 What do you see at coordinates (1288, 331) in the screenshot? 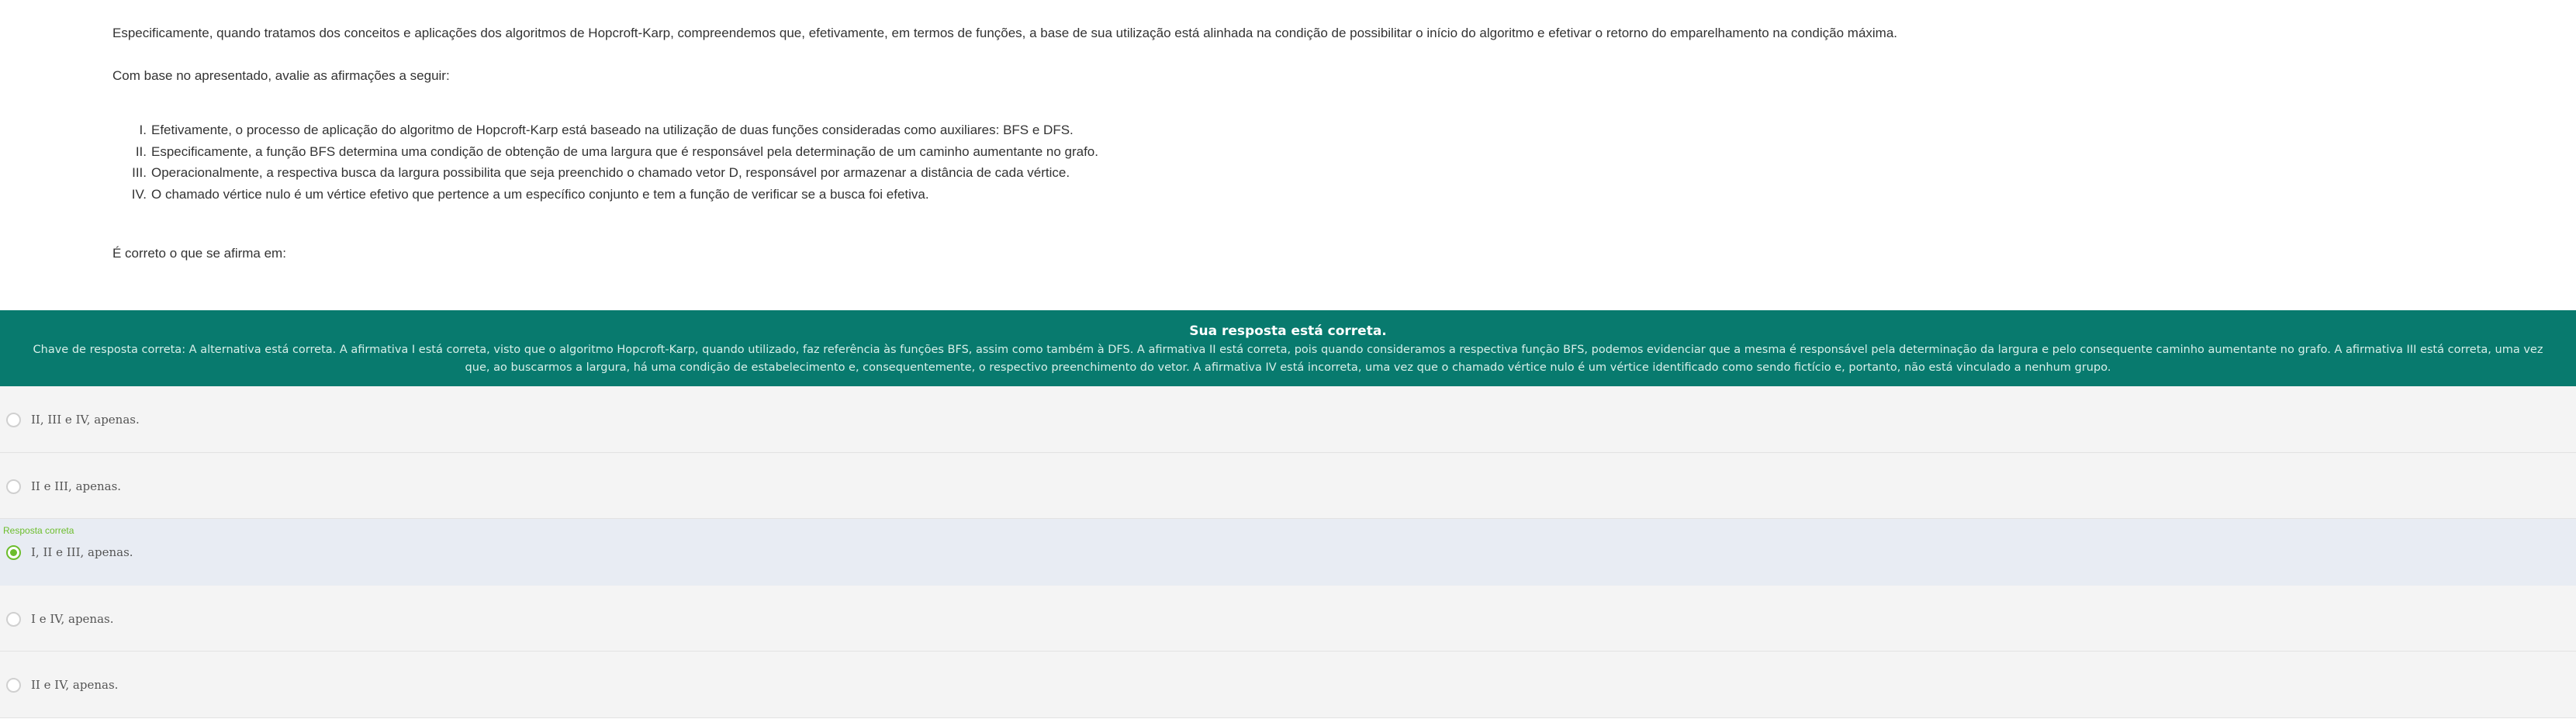
I see `feedback-title: Sua resposta está correta.` at bounding box center [1288, 331].